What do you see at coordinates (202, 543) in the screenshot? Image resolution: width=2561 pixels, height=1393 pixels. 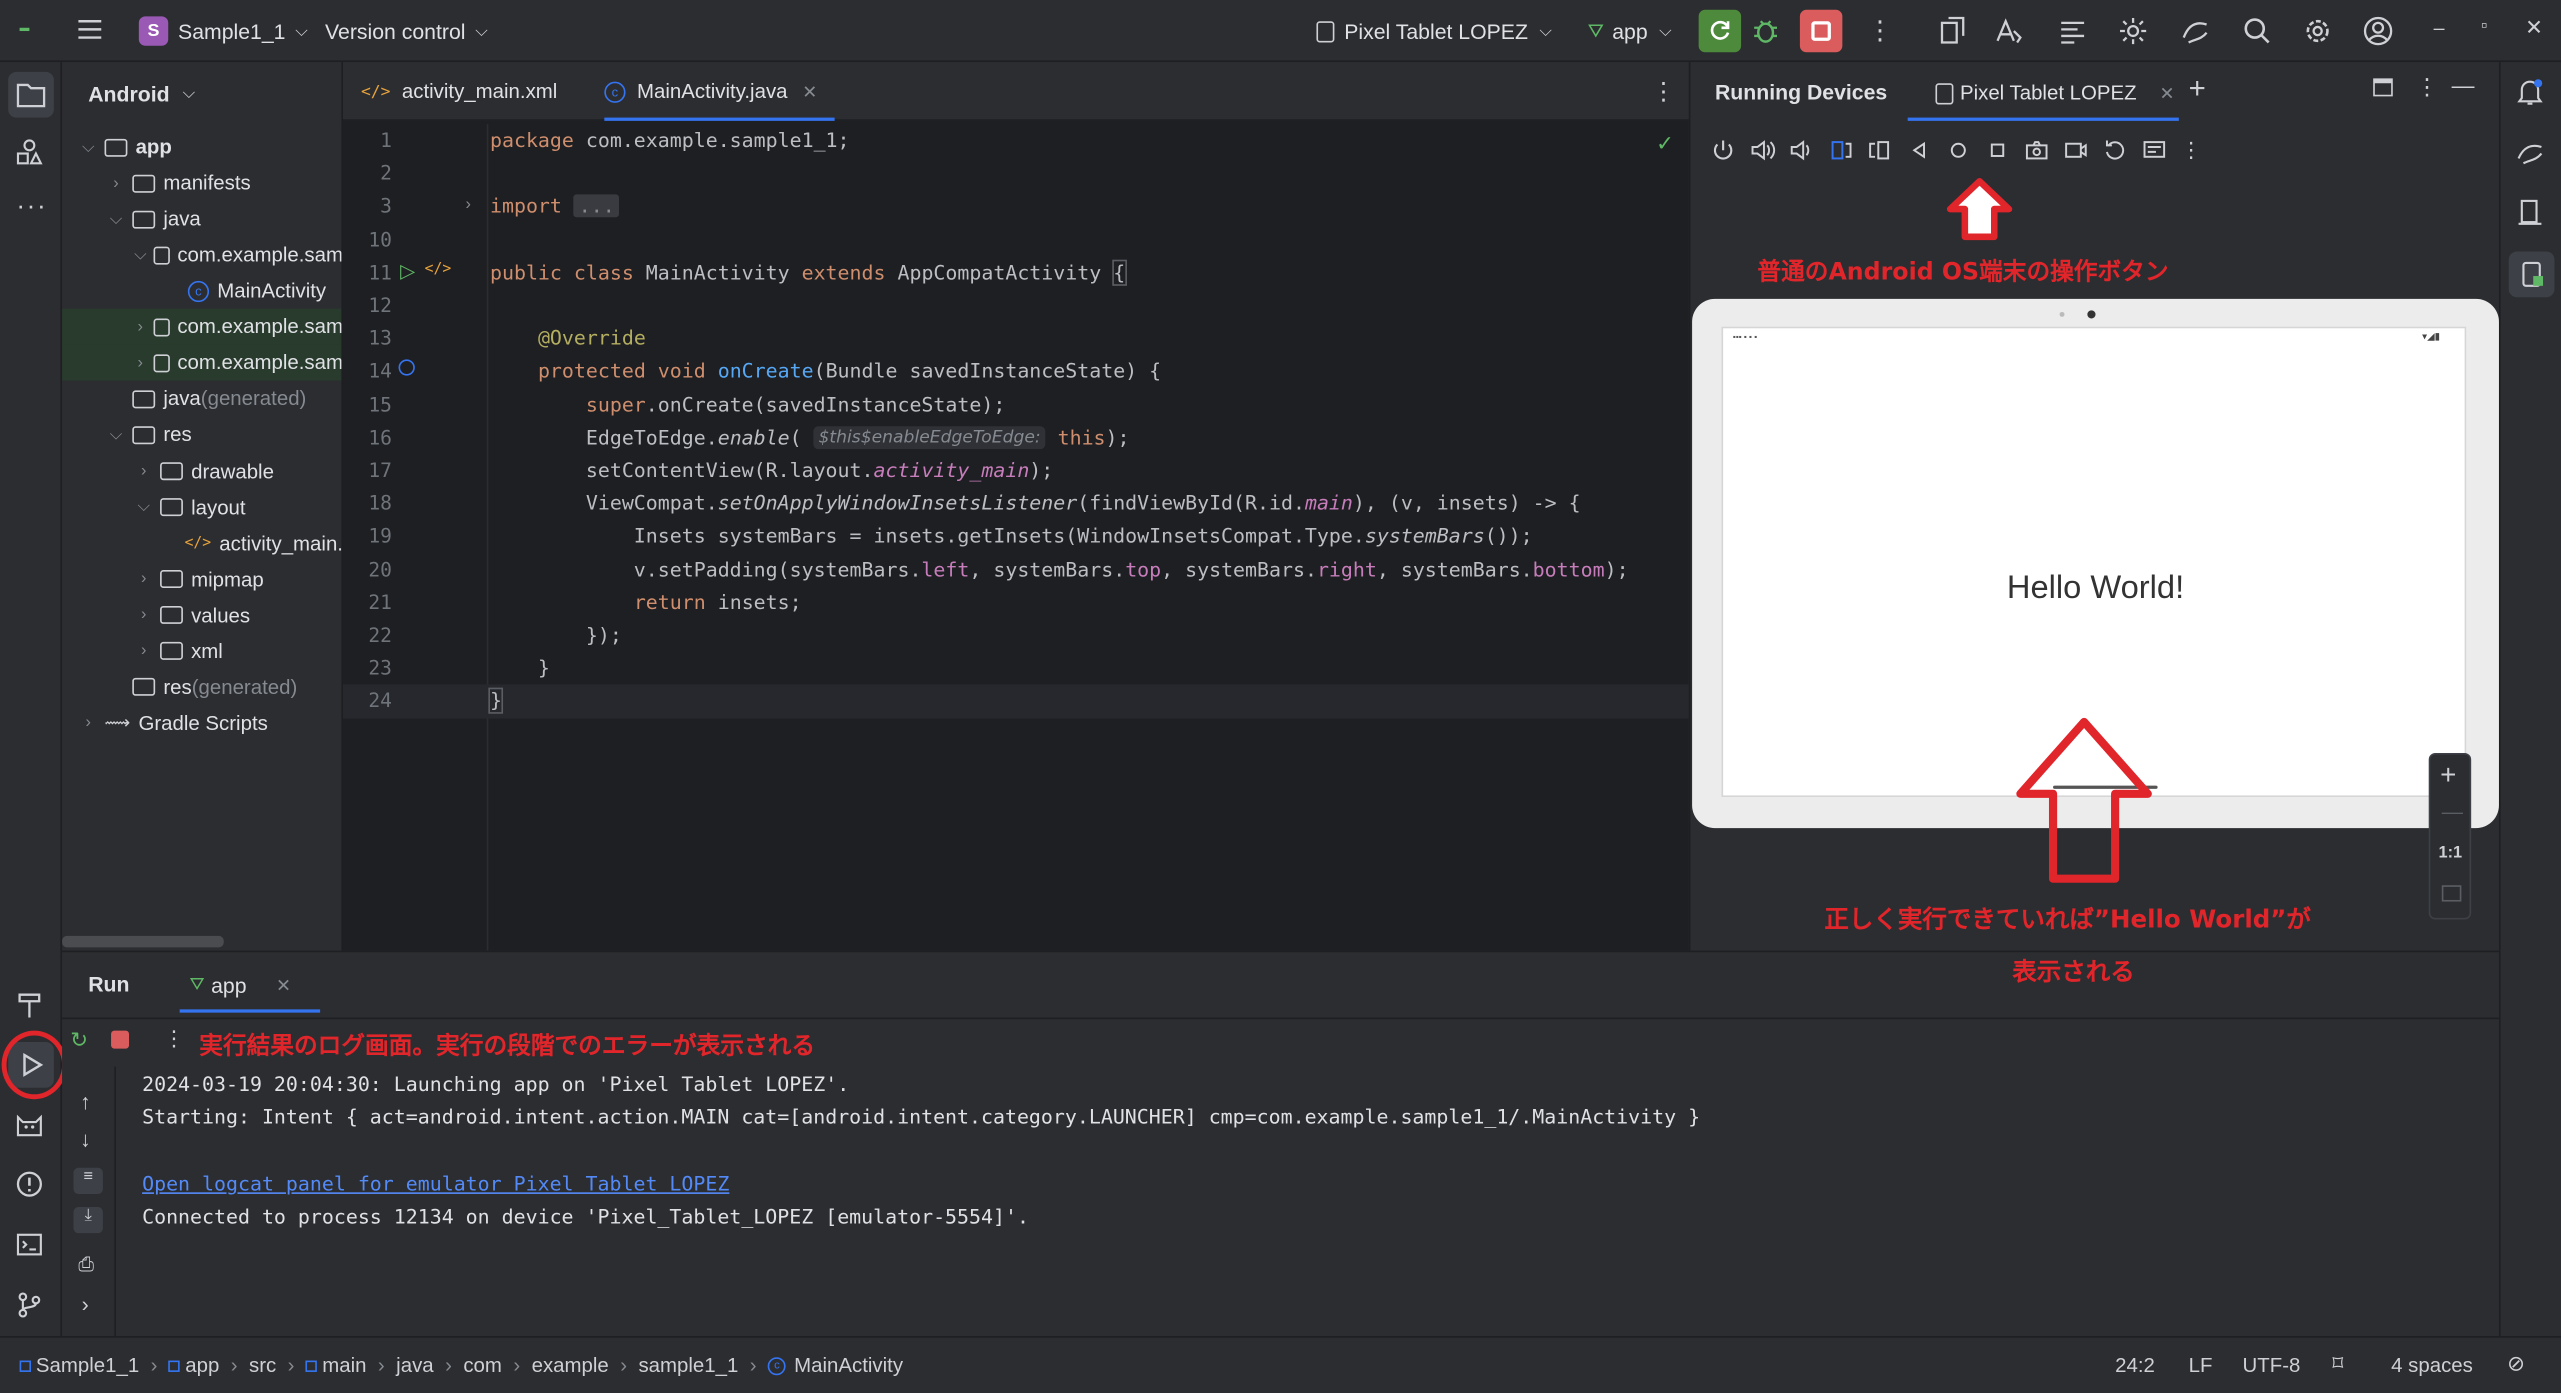 I see `tree-item: </> activity_main.` at bounding box center [202, 543].